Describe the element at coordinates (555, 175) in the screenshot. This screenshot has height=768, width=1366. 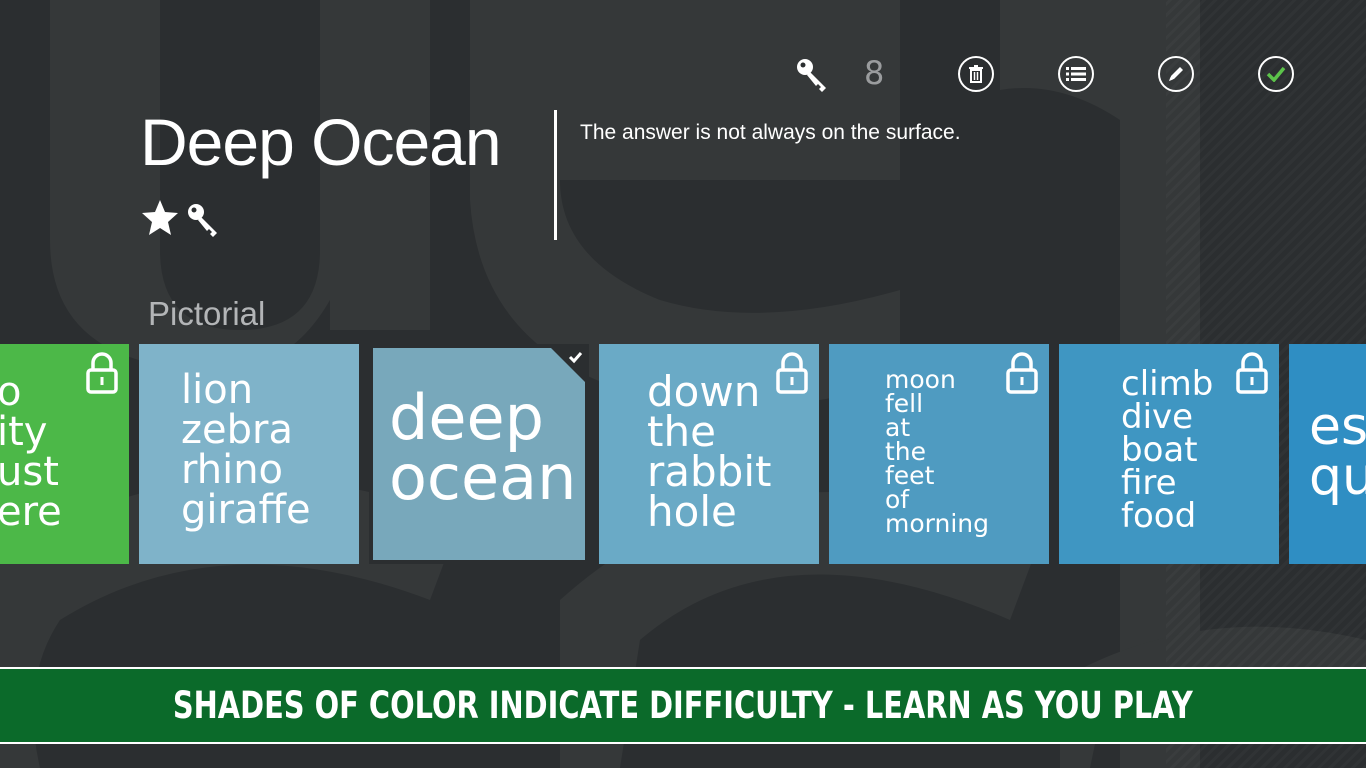
I see `divider` at that location.